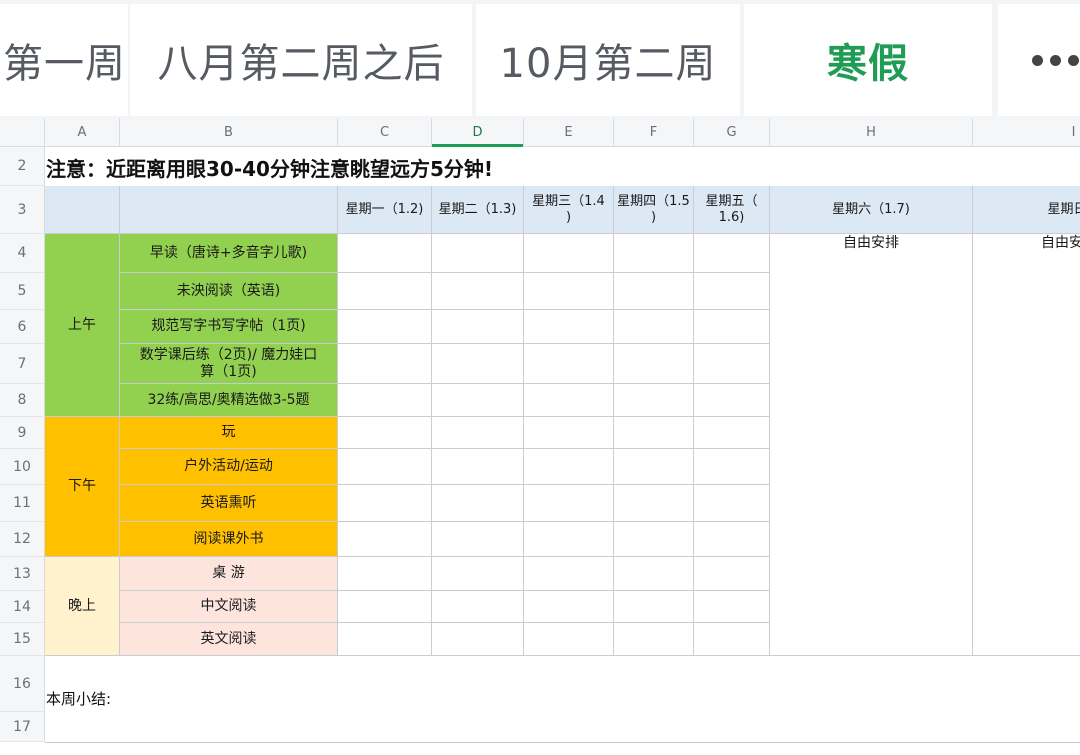  Describe the element at coordinates (22, 539) in the screenshot. I see `row-header-12: 12` at that location.